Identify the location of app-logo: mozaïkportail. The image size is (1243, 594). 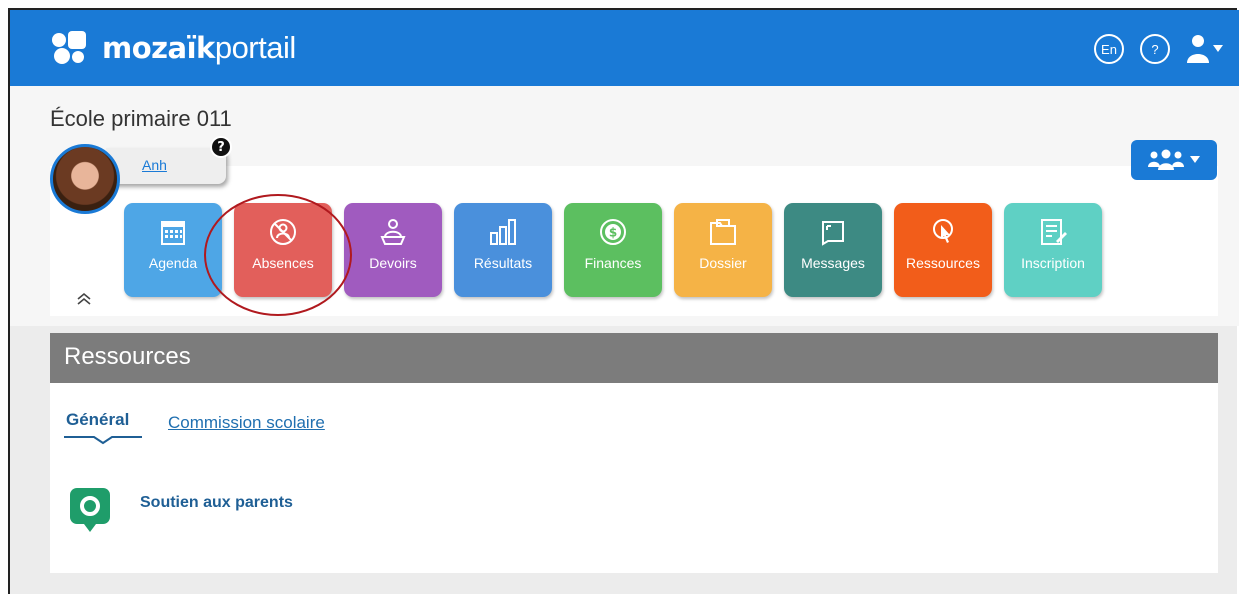
(174, 48).